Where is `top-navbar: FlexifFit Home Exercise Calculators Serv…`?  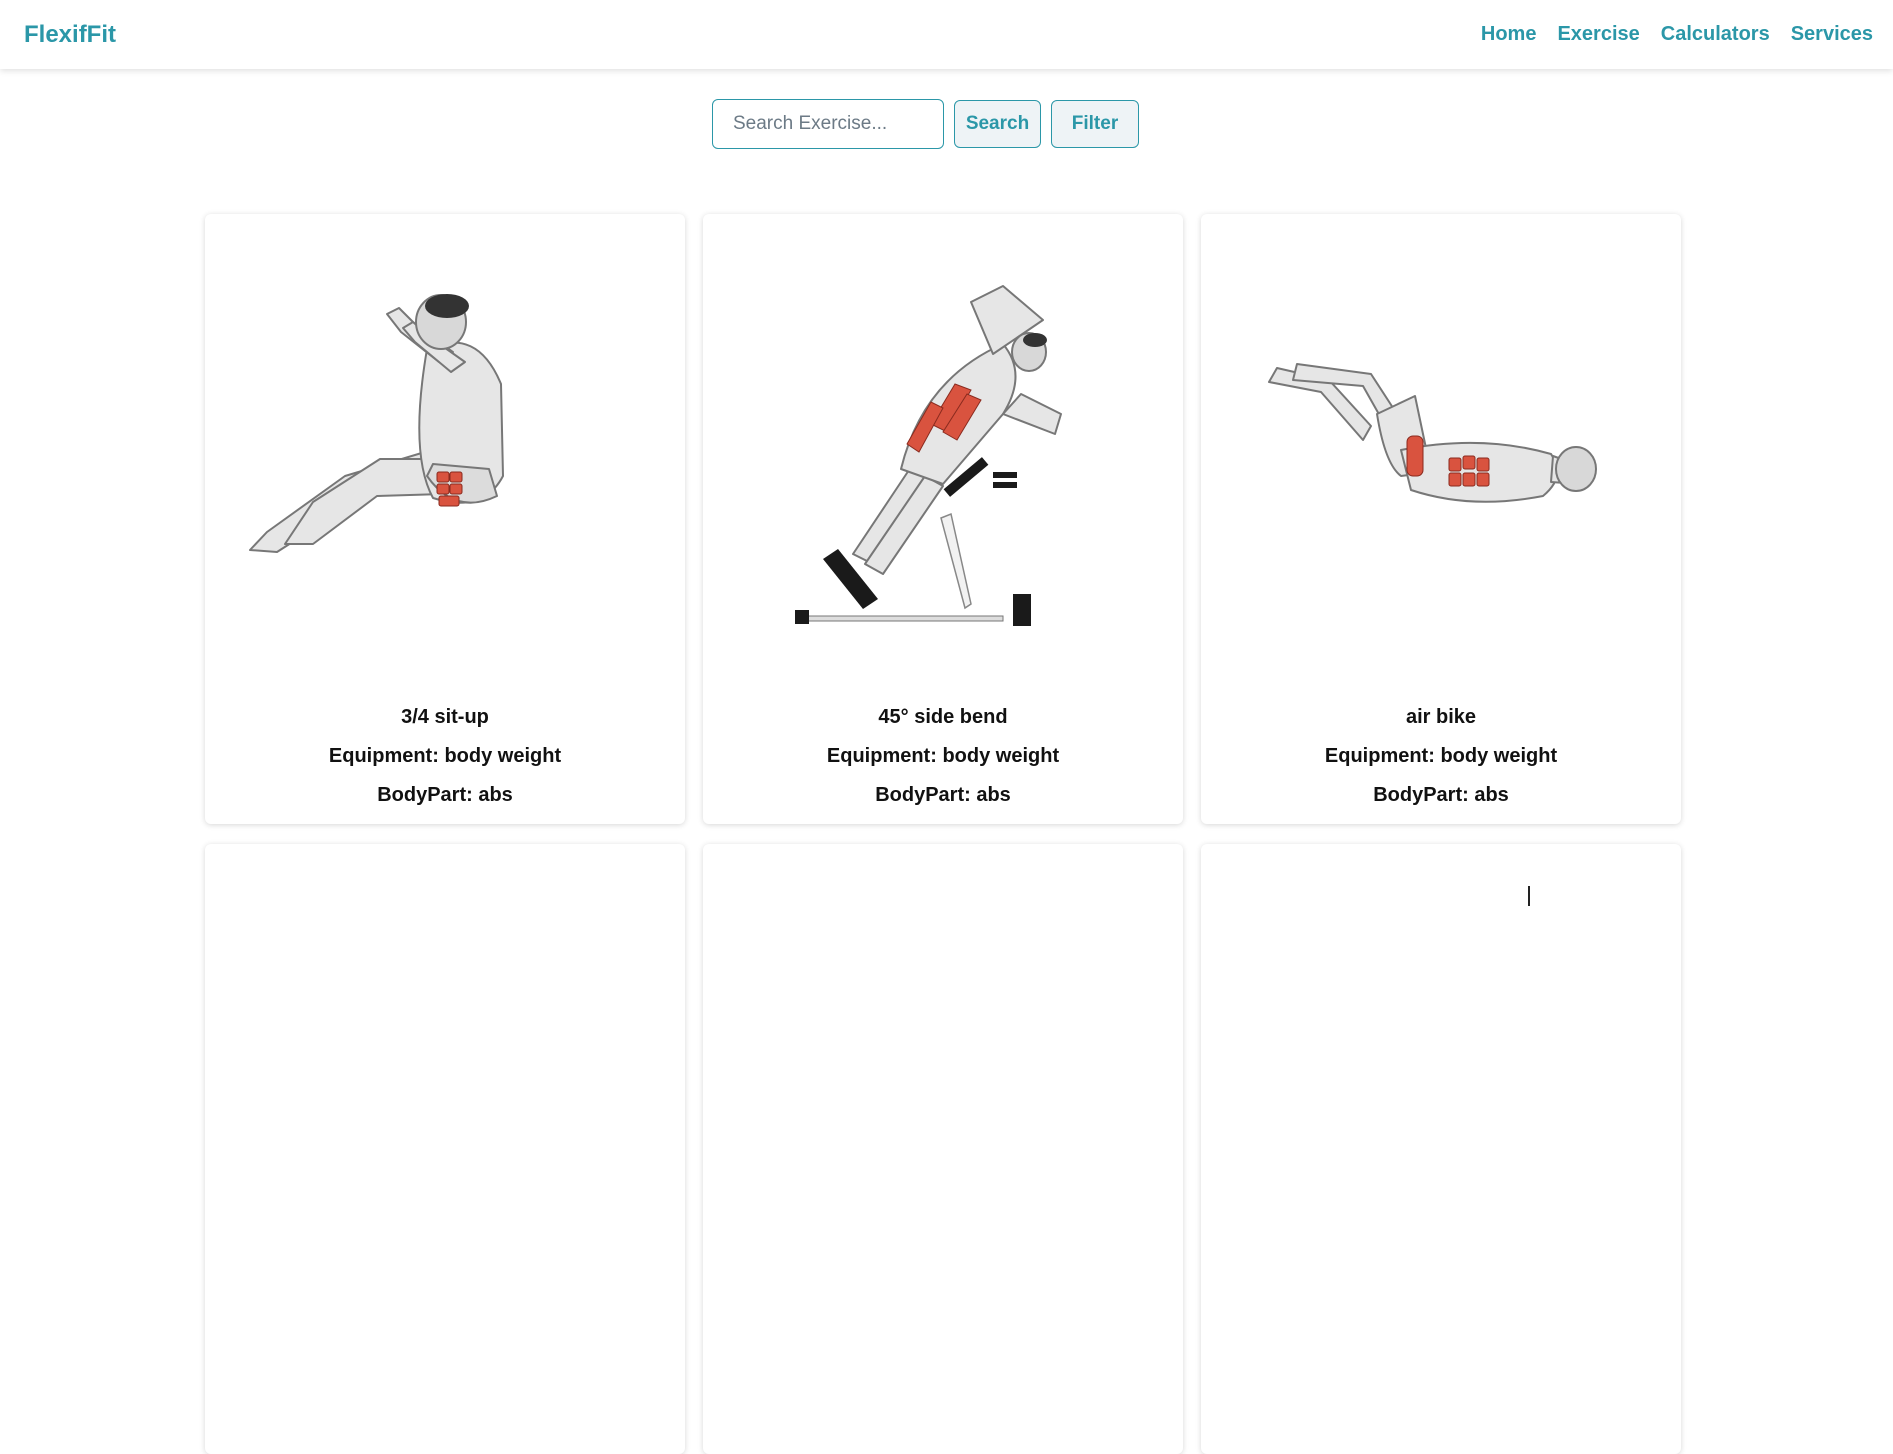
top-navbar: FlexifFit Home Exercise Calculators Serv… is located at coordinates (946, 34).